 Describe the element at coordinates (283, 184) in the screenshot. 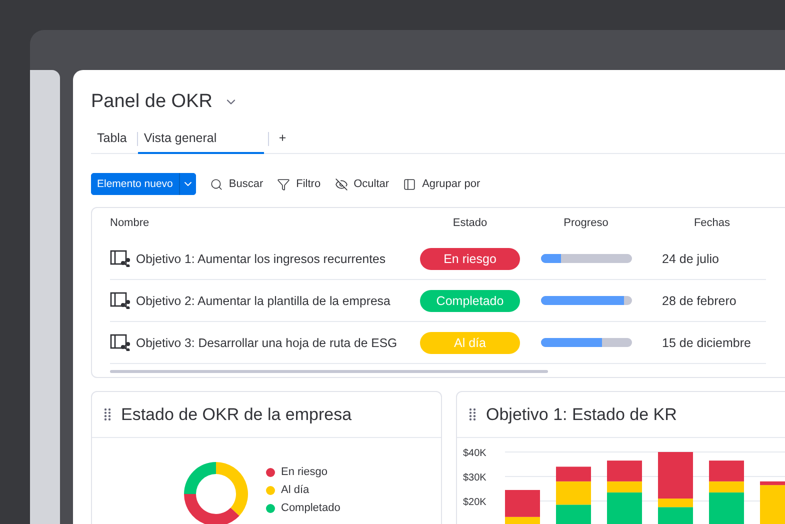

I see `filter-icon` at that location.